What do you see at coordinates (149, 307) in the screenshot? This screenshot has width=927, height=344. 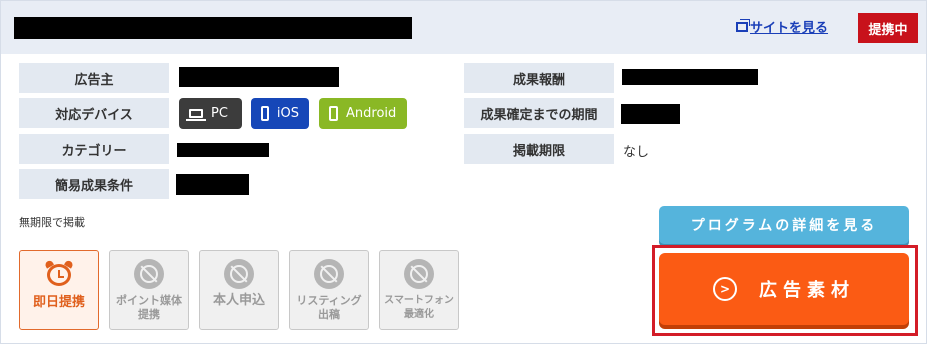 I see `feature-label: ポイント媒体 提携` at bounding box center [149, 307].